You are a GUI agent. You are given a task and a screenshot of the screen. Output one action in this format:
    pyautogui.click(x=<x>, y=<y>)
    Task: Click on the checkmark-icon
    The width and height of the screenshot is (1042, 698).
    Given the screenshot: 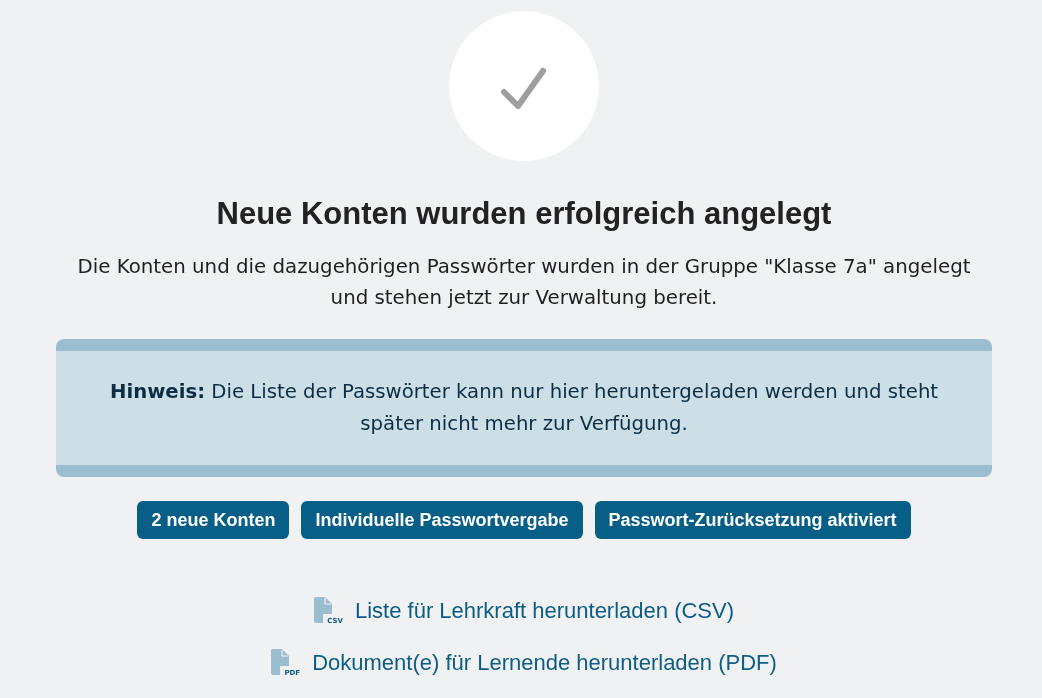 What is the action you would take?
    pyautogui.click(x=524, y=86)
    